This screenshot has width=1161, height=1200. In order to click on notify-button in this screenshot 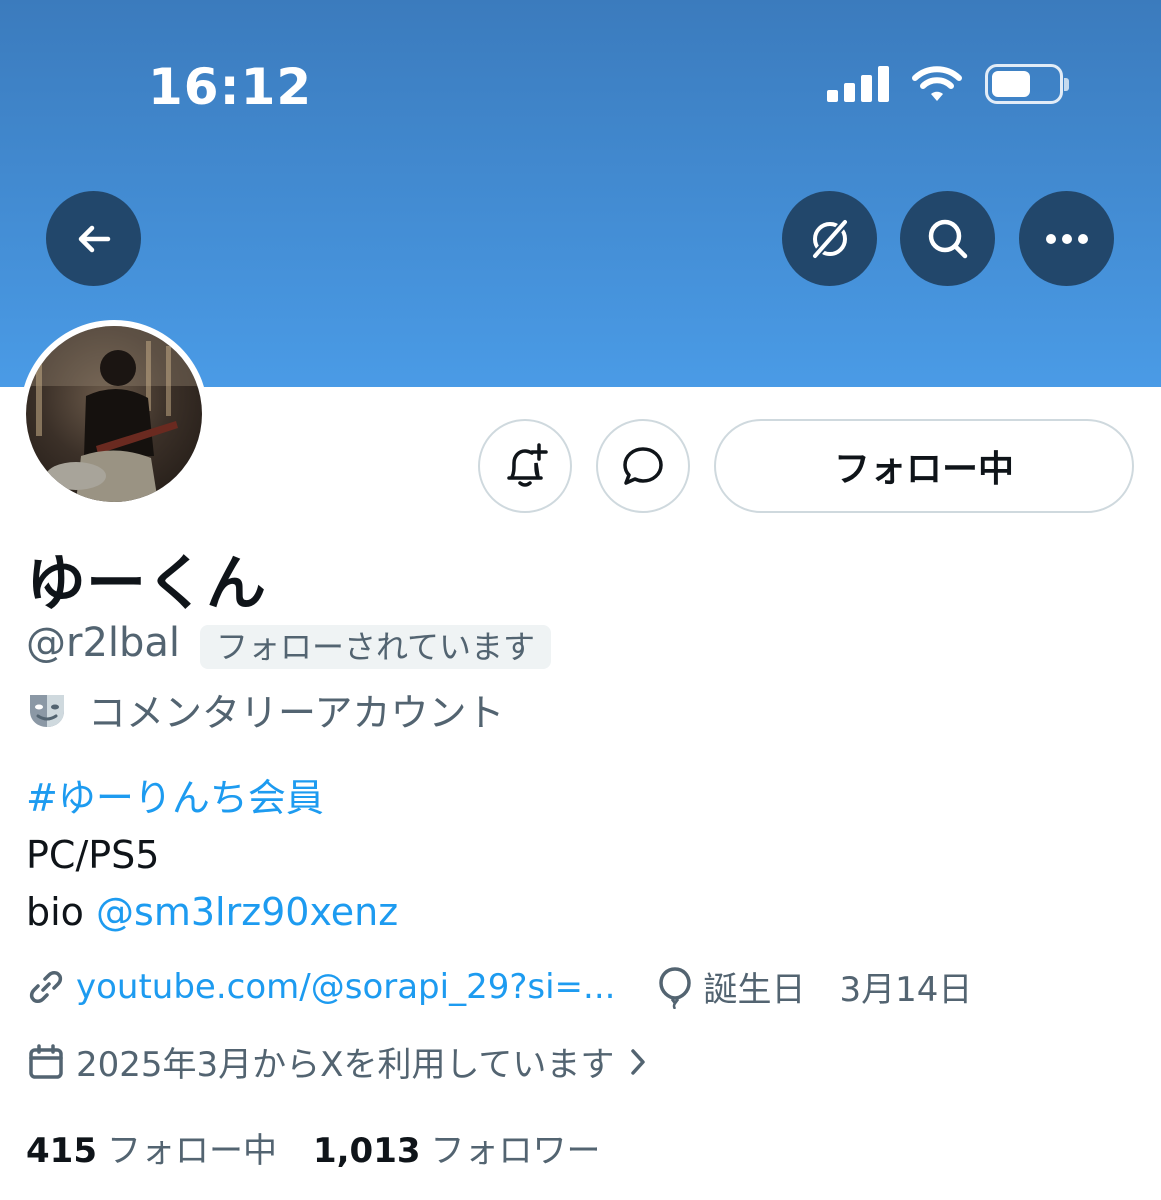, I will do `click(525, 466)`.